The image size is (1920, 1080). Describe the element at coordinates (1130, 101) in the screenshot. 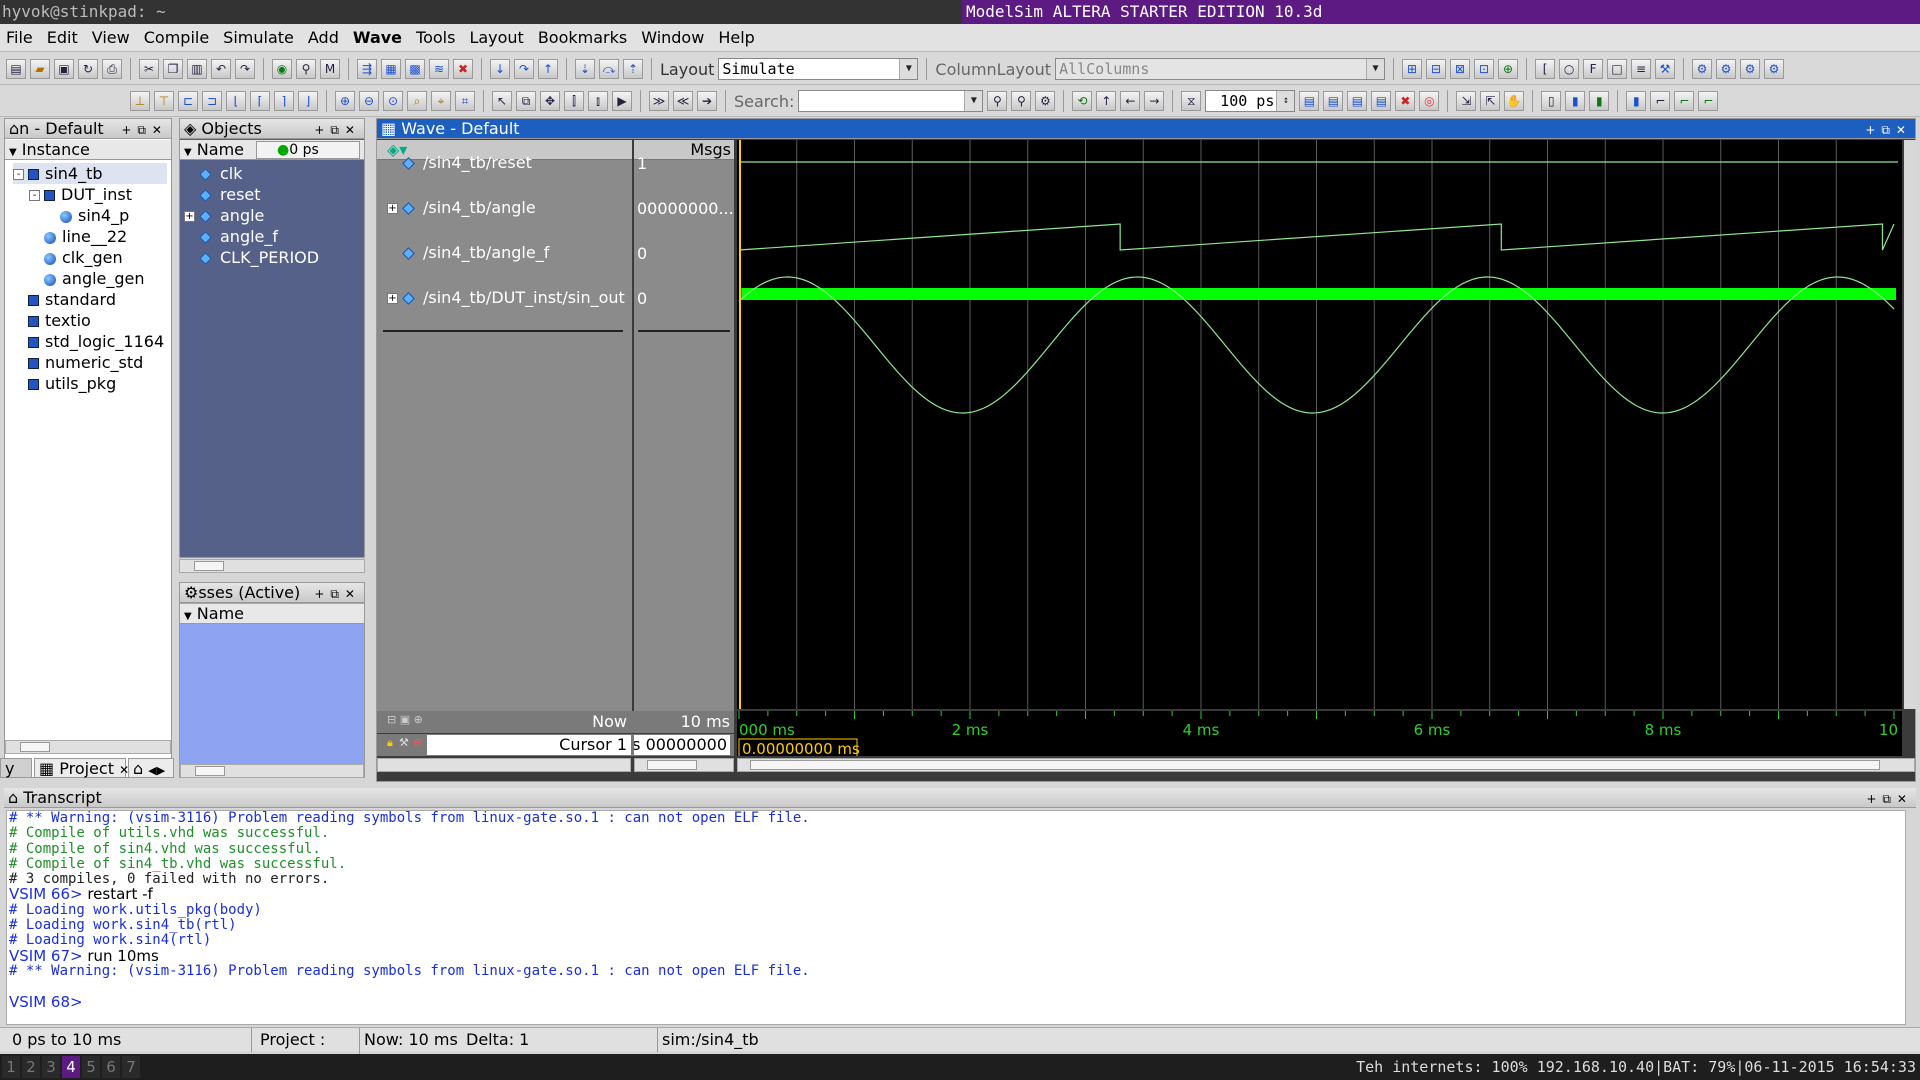

I see `left-arrow-icon: ←` at that location.